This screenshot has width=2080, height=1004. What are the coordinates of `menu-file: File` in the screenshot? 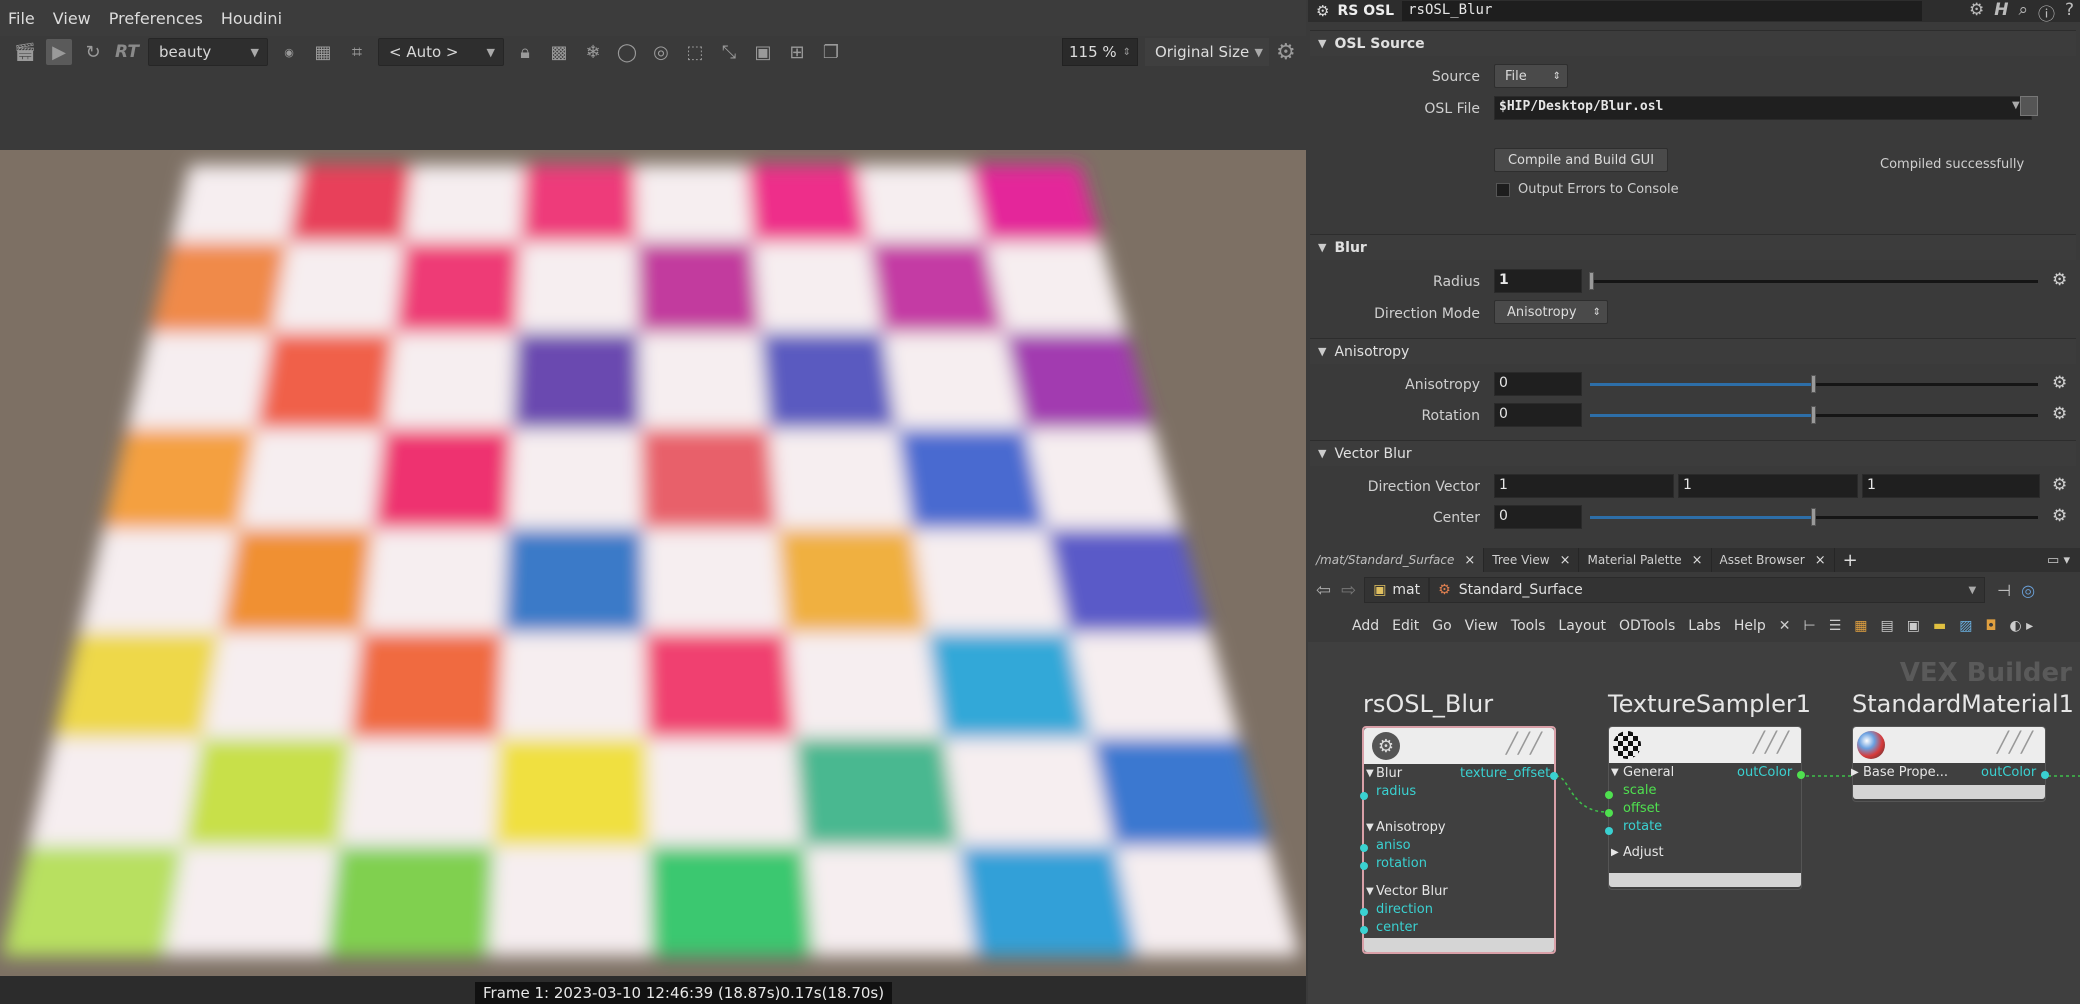 It's located at (21, 18).